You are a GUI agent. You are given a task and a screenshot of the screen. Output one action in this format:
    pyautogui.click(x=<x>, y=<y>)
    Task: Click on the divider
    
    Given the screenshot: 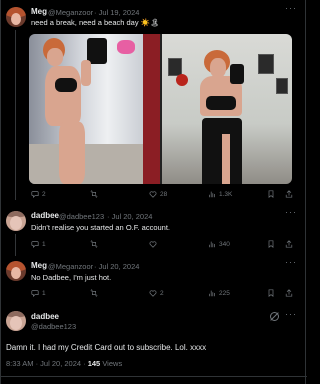 What is the action you would take?
    pyautogui.click(x=154, y=376)
    